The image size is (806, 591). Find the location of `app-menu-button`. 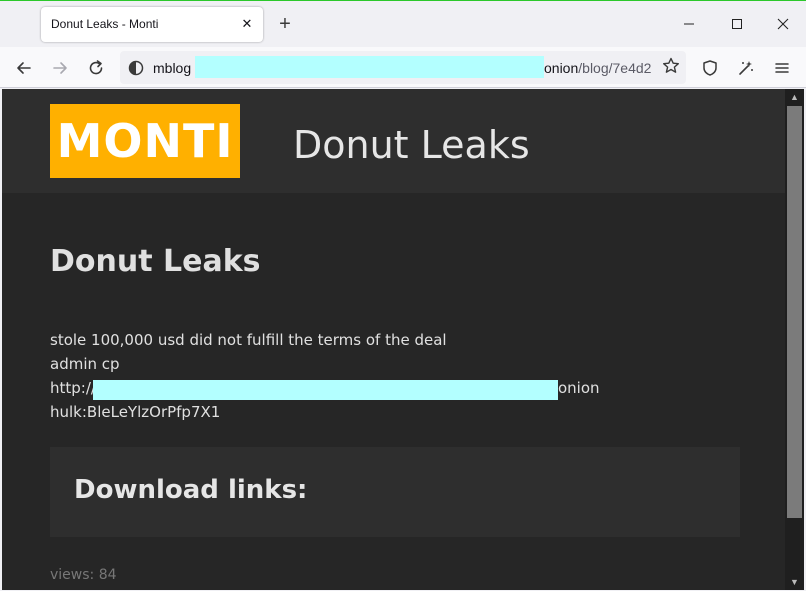

app-menu-button is located at coordinates (782, 68).